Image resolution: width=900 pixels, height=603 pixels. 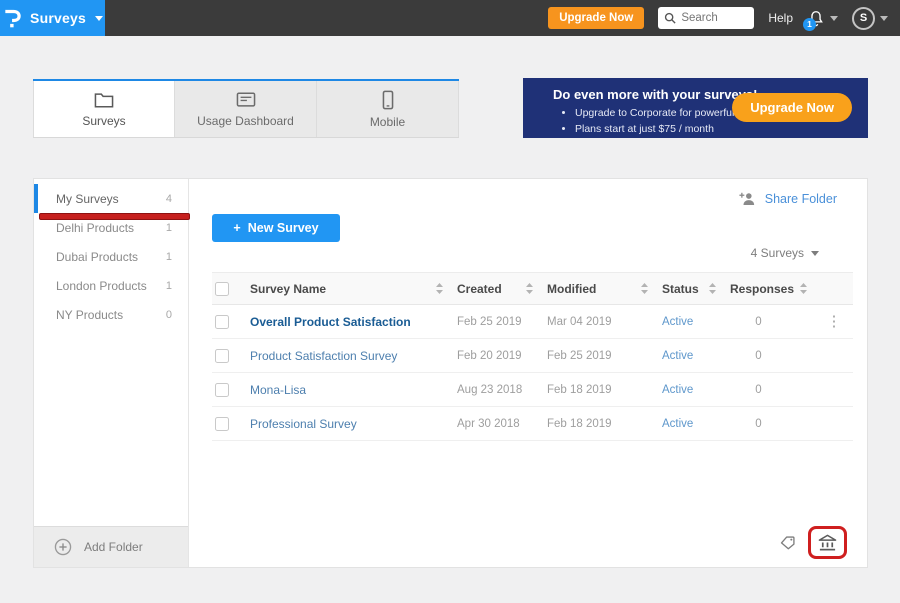 I want to click on search-icon, so click(x=670, y=18).